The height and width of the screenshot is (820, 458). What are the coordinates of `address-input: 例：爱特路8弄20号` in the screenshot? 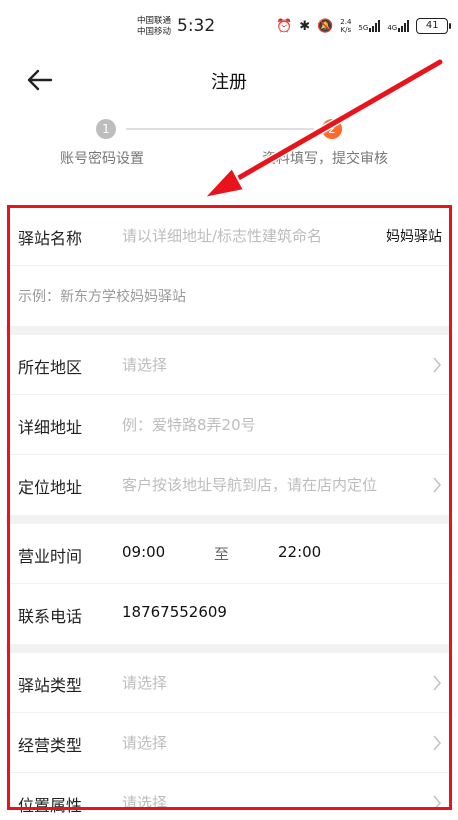 It's located at (189, 424).